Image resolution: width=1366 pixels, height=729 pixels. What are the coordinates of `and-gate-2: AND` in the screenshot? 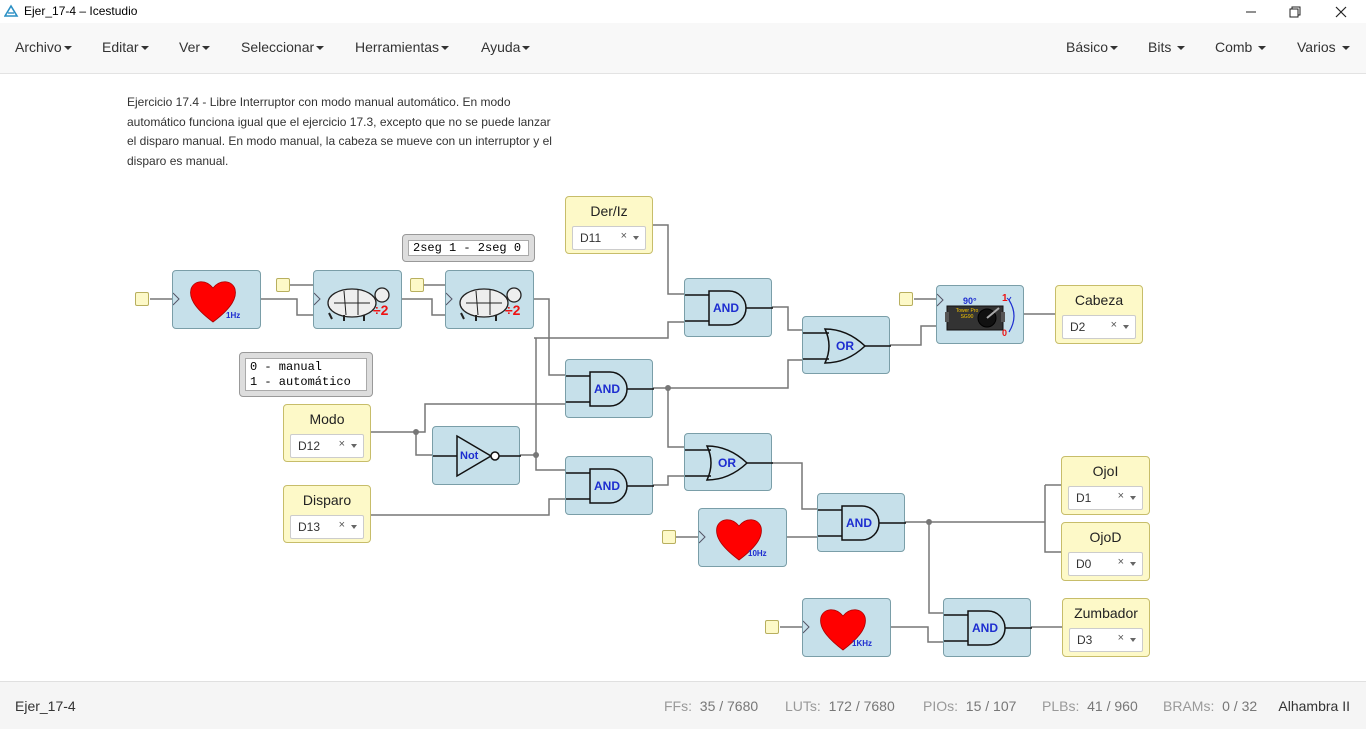 It's located at (609, 388).